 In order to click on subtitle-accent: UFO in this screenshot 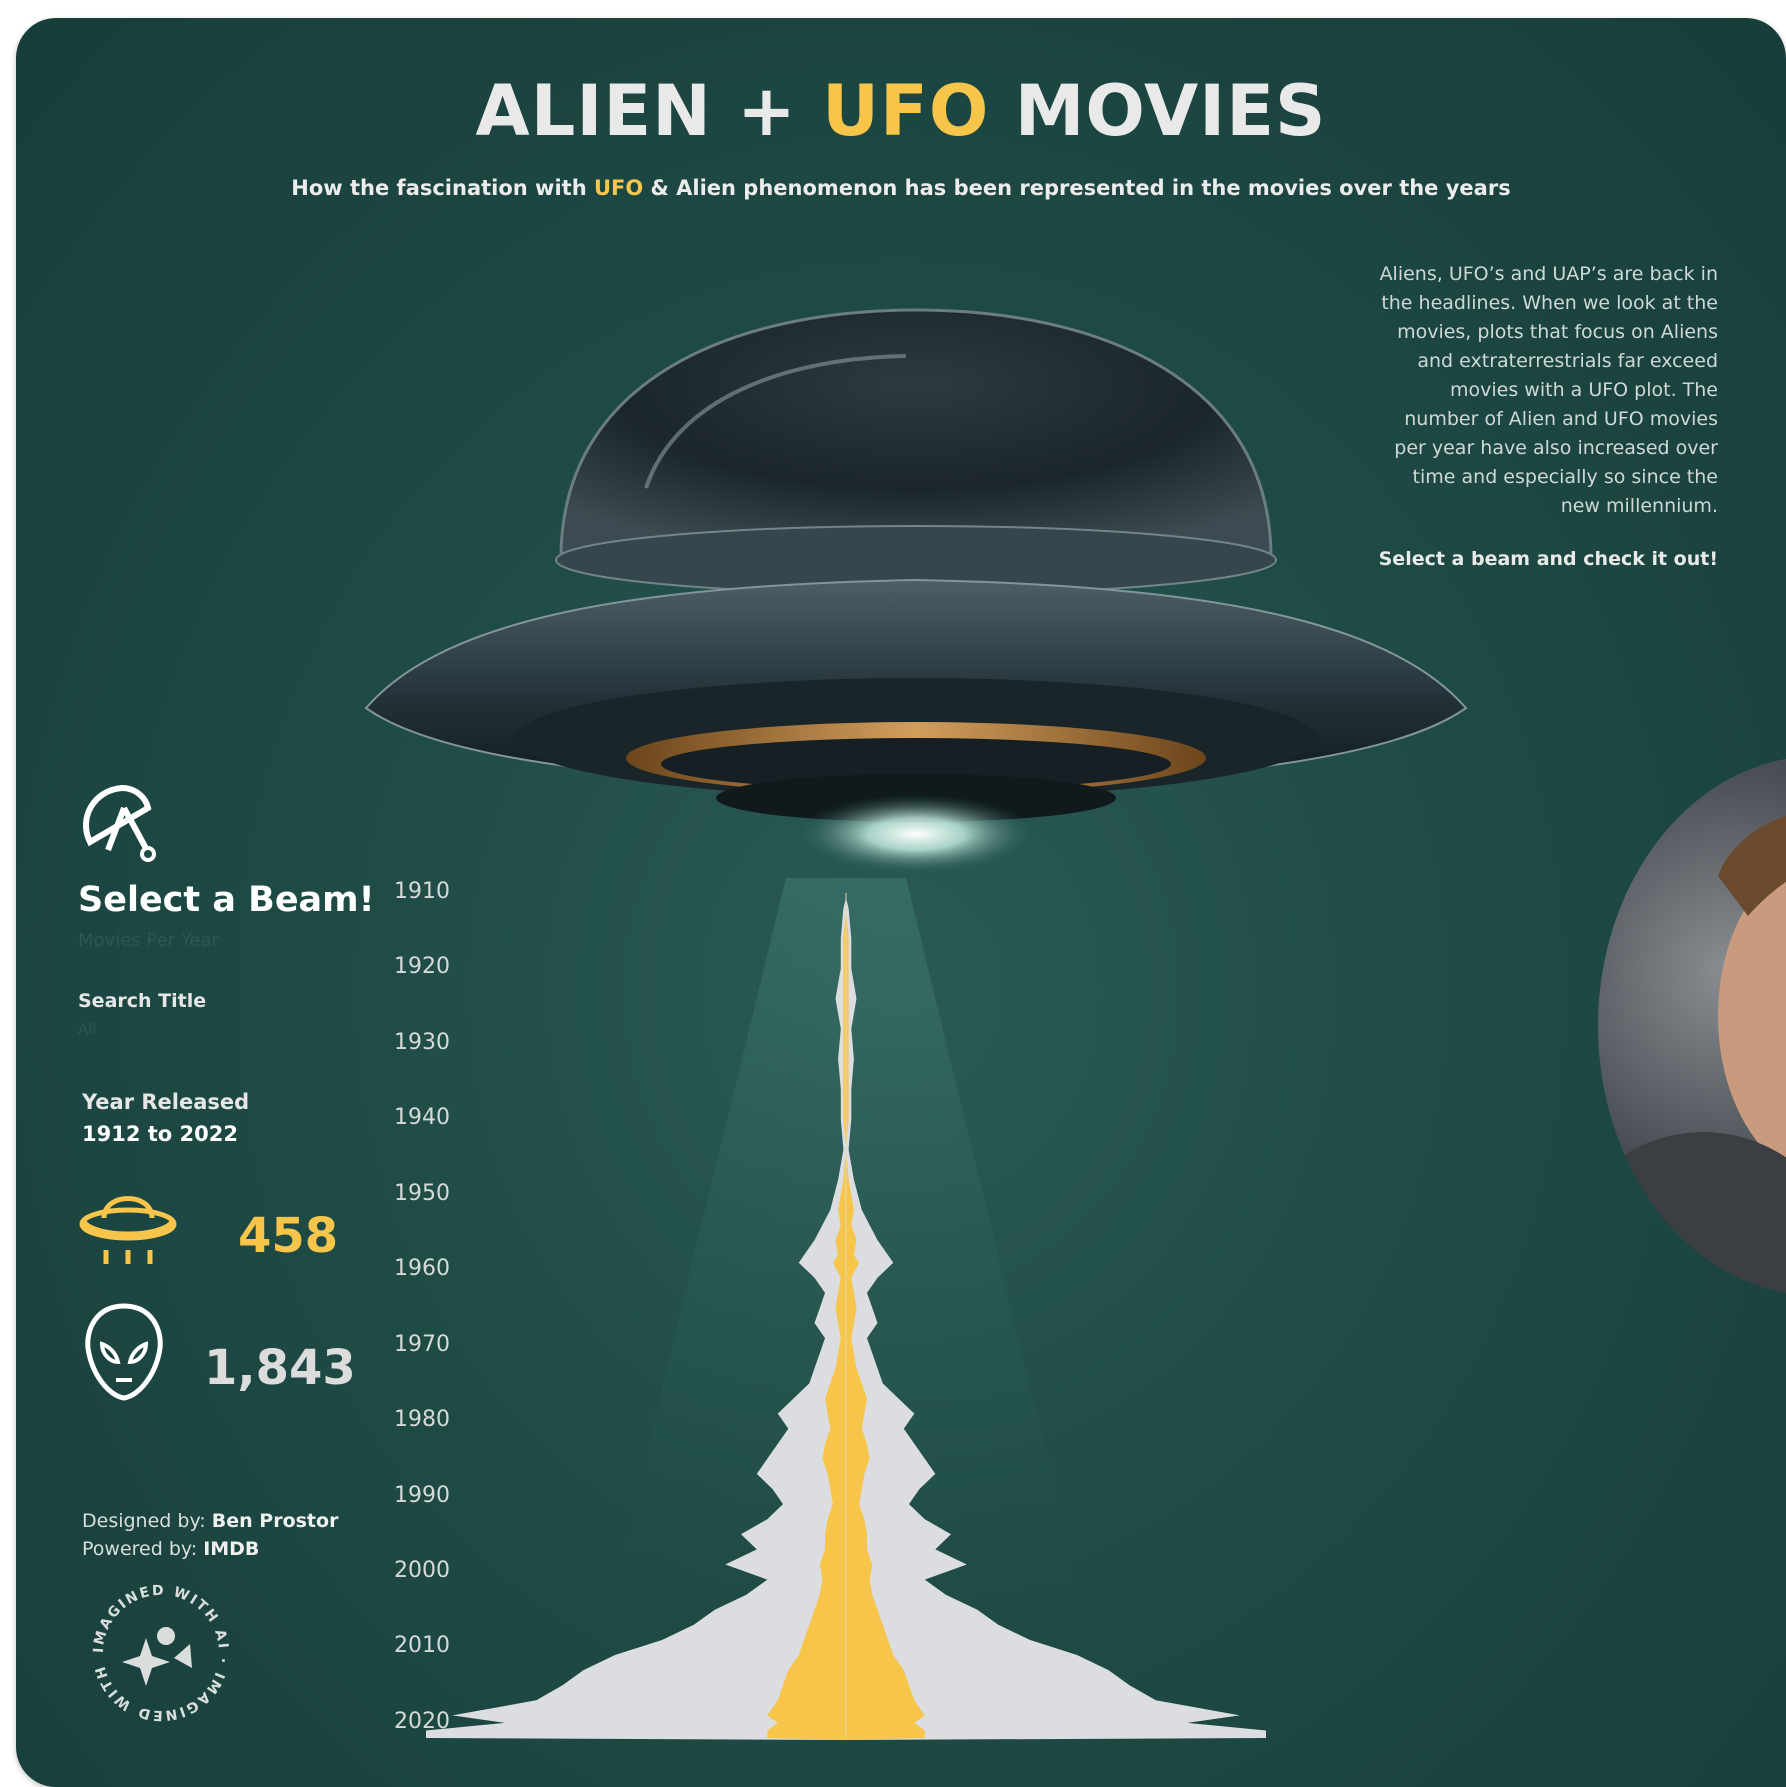, I will do `click(618, 188)`.